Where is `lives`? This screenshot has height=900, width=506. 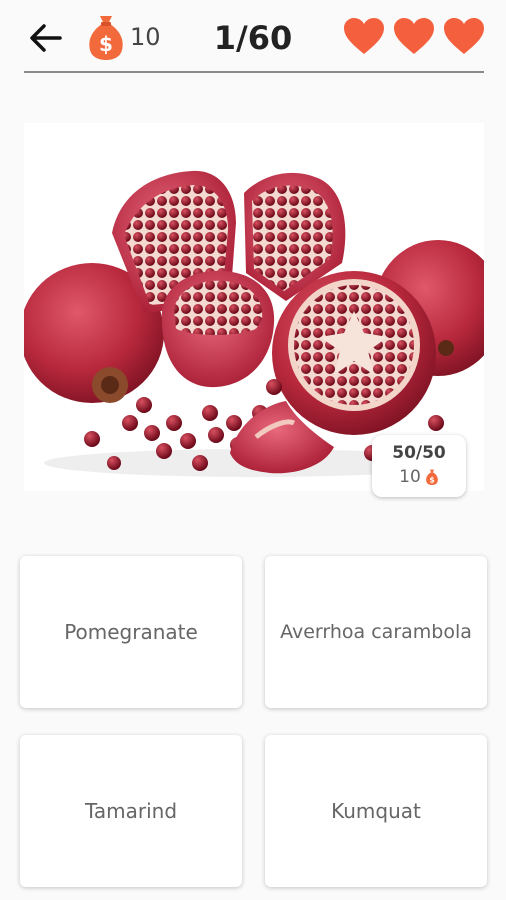 lives is located at coordinates (414, 36).